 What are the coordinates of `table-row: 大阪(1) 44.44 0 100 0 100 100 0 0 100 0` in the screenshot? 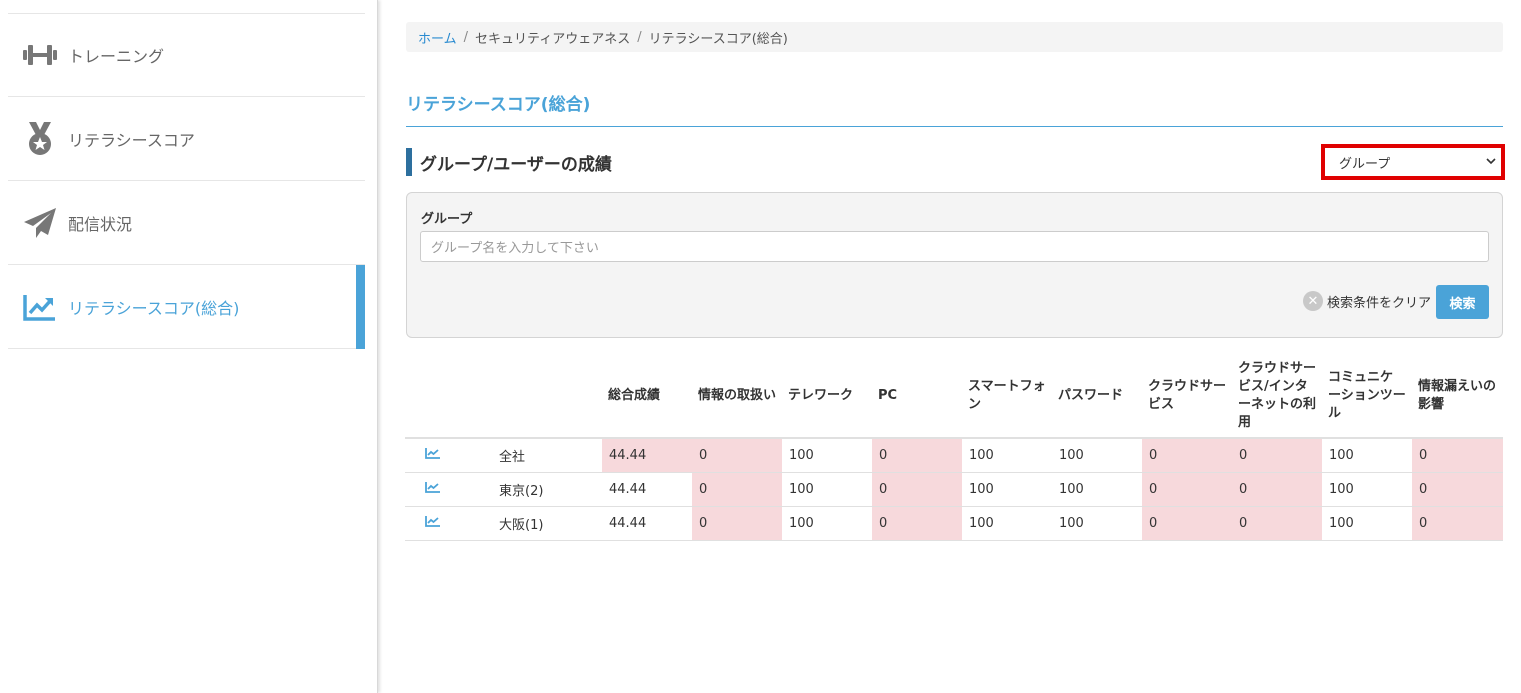 It's located at (954, 523).